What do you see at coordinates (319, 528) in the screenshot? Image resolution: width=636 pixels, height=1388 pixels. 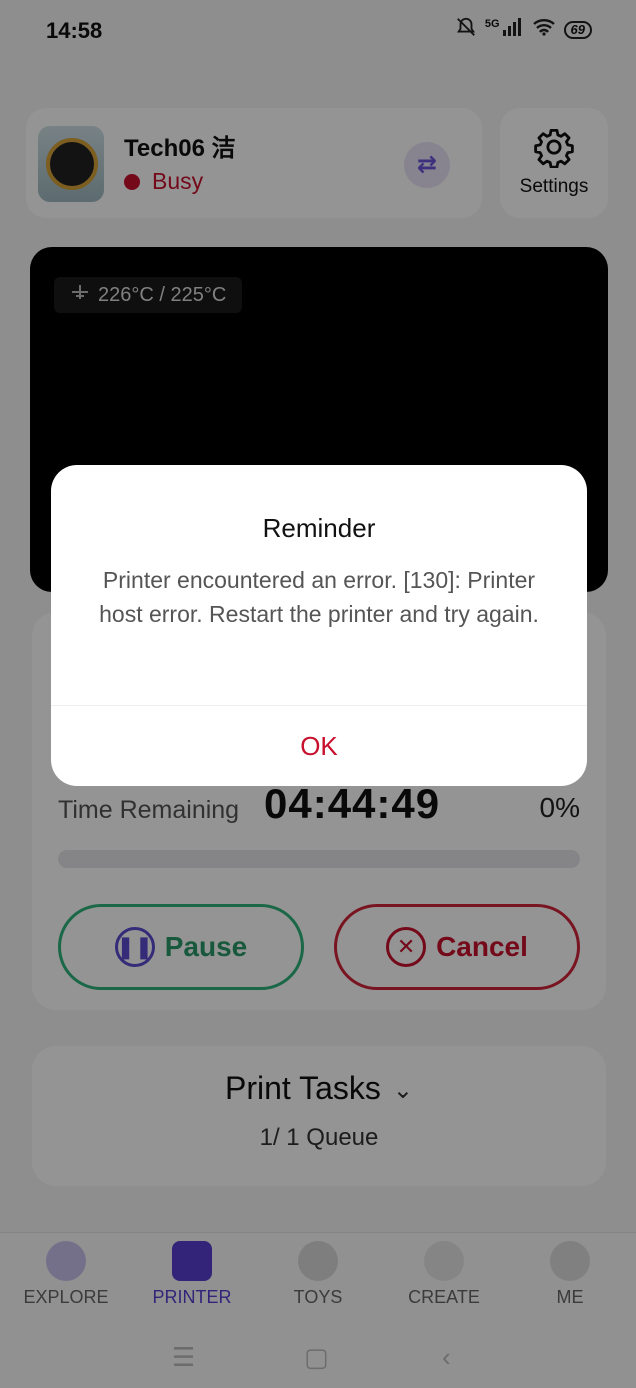 I see `dialog-title: Reminder` at bounding box center [319, 528].